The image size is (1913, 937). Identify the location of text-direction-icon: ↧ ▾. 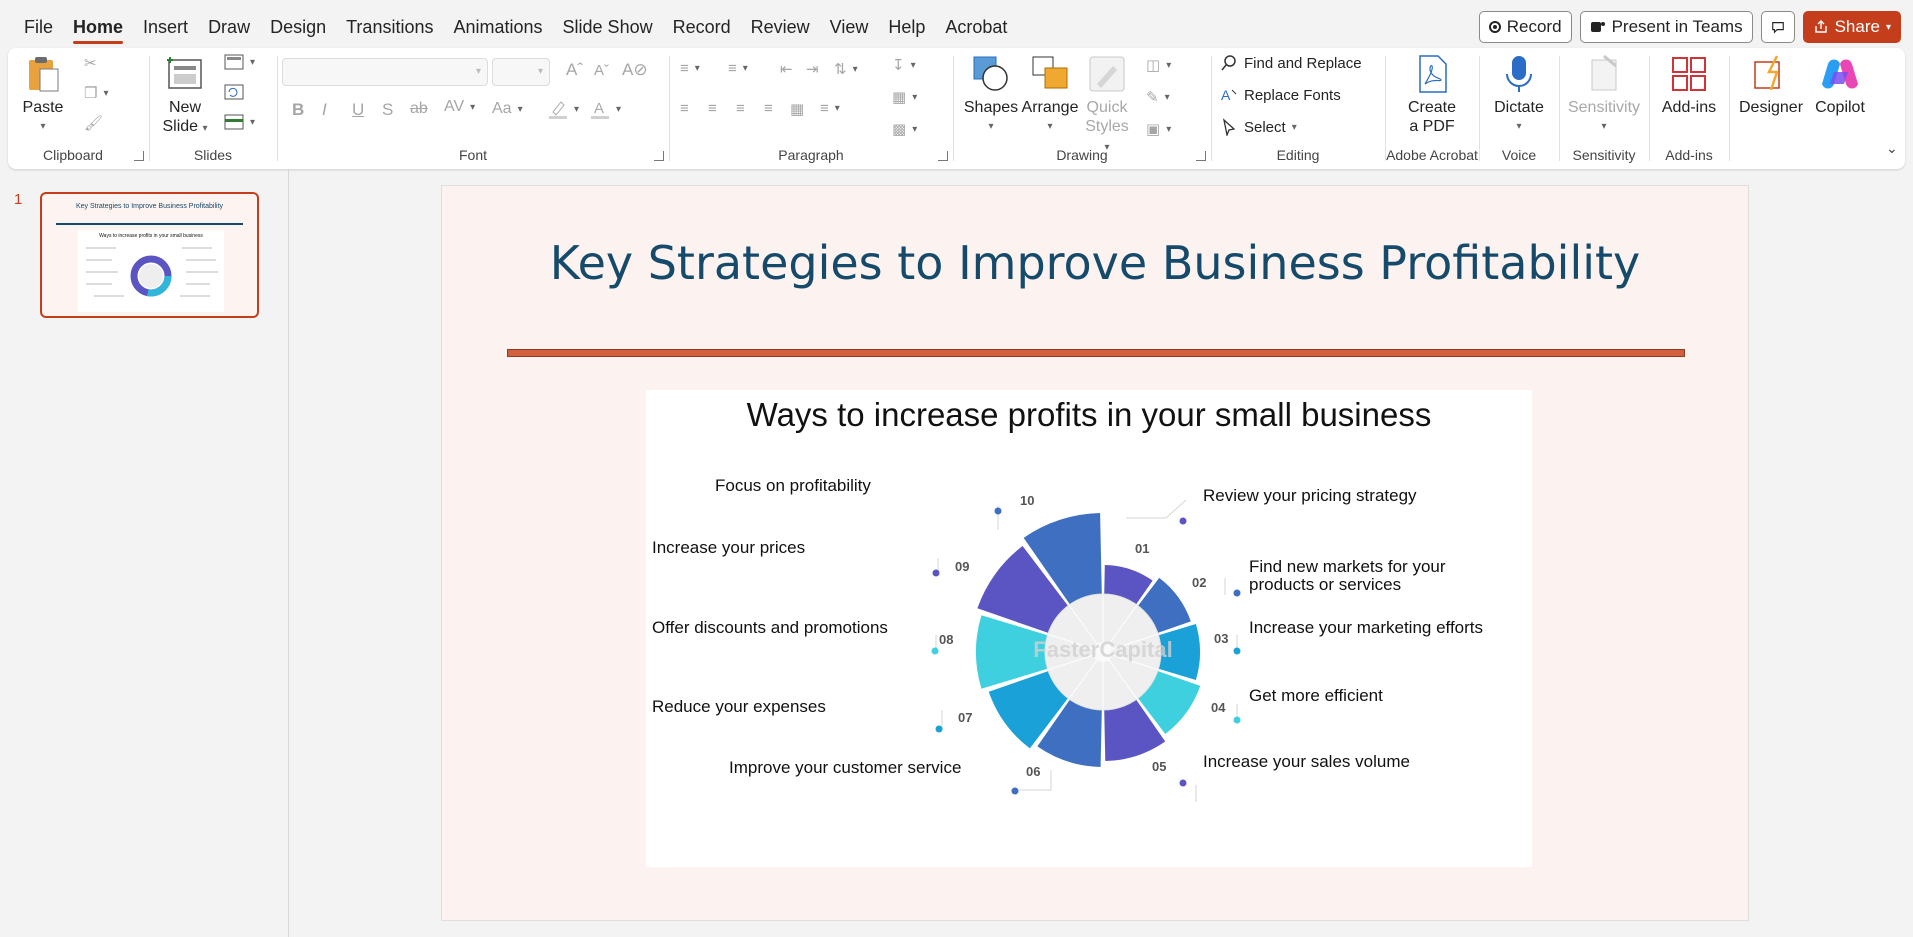
(904, 65).